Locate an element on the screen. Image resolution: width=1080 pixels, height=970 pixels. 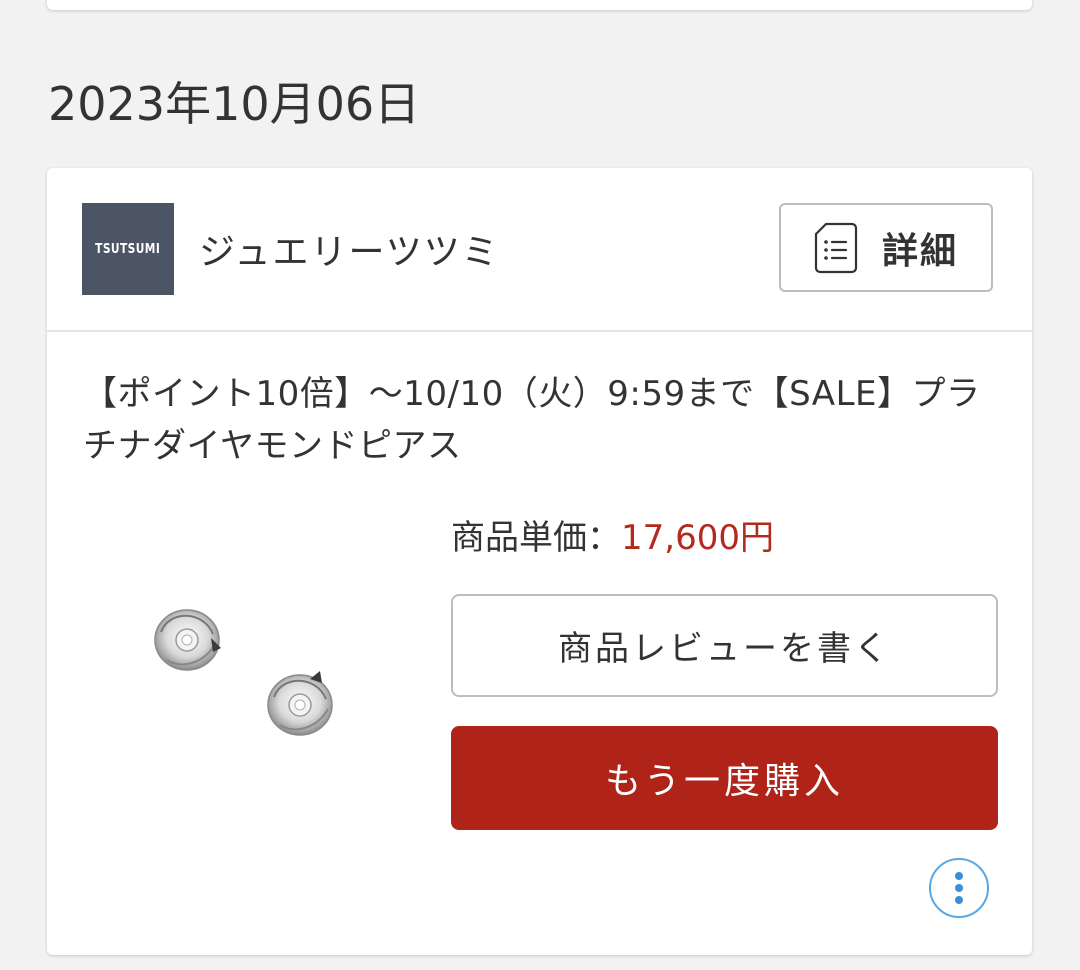
detail-button: 詳細 is located at coordinates (886, 247).